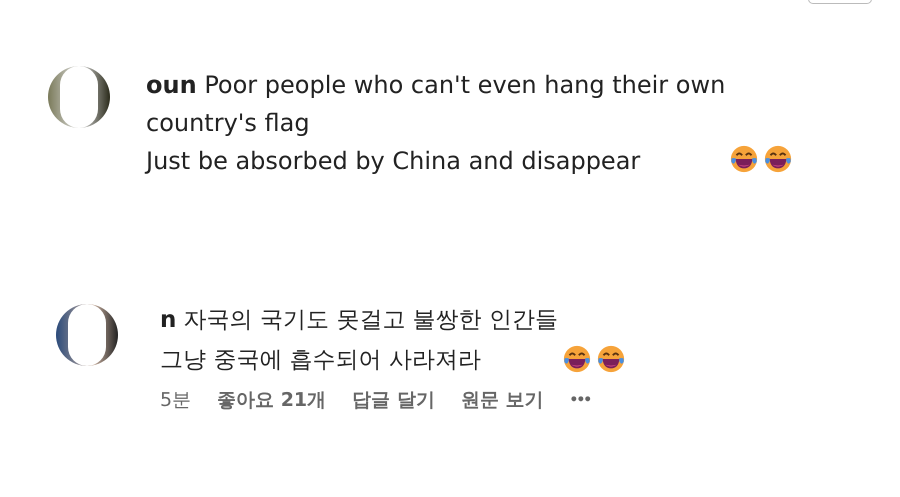 This screenshot has height=497, width=900. I want to click on comment-text: n 자국의 국기도 못걸고 불쌍한 인간들 그냥 중국에 흡수되어 사라져라, so click(359, 340).